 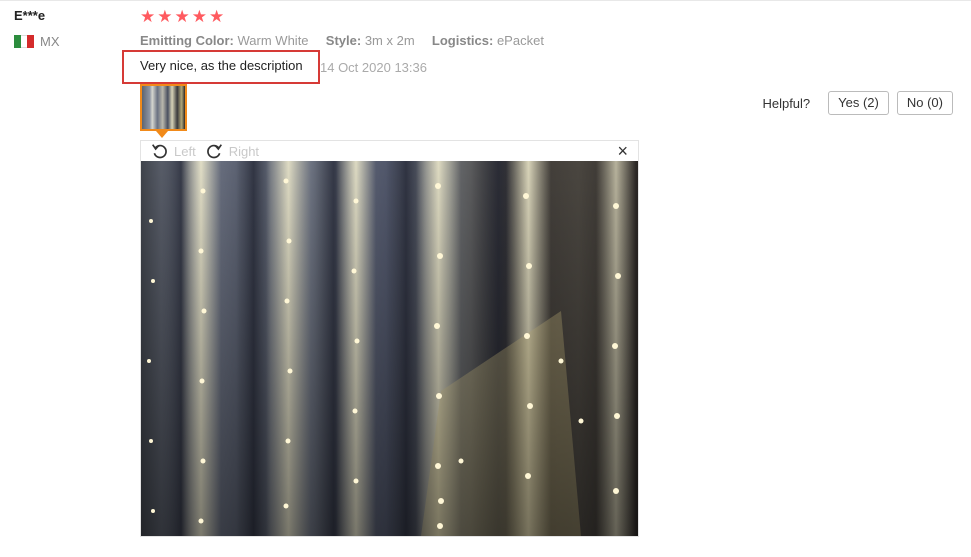 What do you see at coordinates (786, 103) in the screenshot?
I see `helpful-label: Helpful?` at bounding box center [786, 103].